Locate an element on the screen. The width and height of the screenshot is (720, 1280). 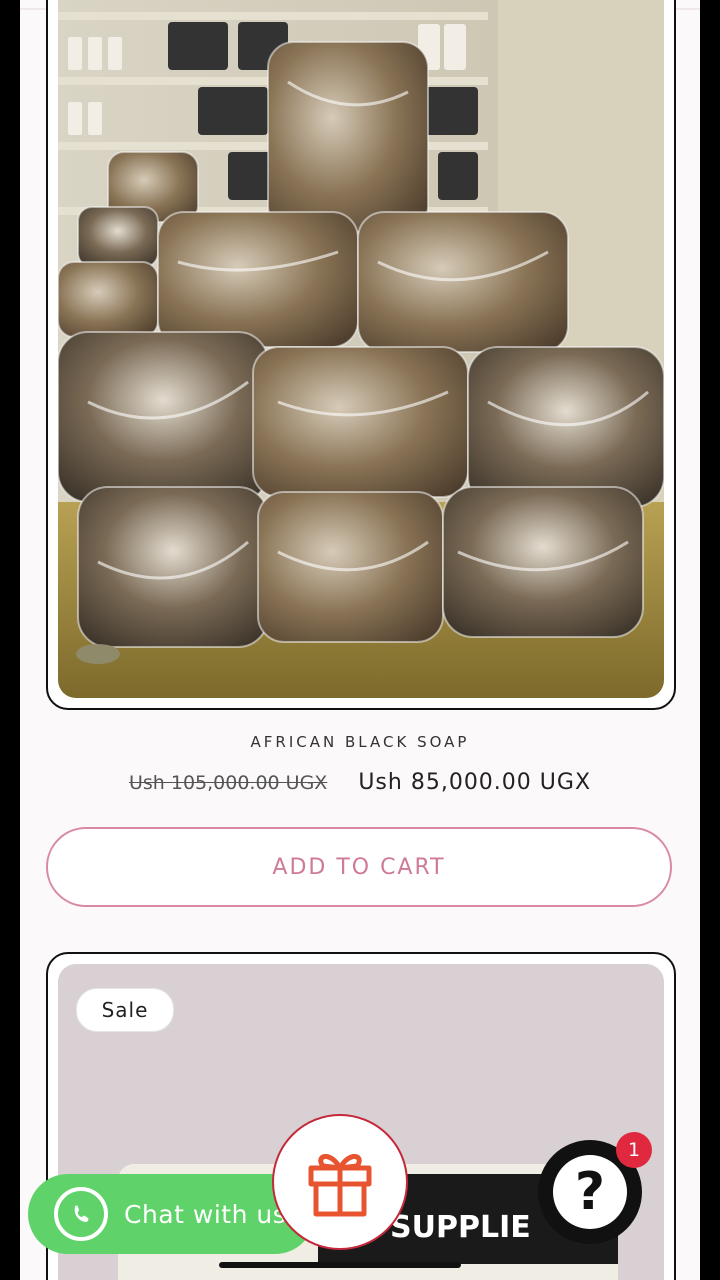
question-icon: ? is located at coordinates (590, 1192).